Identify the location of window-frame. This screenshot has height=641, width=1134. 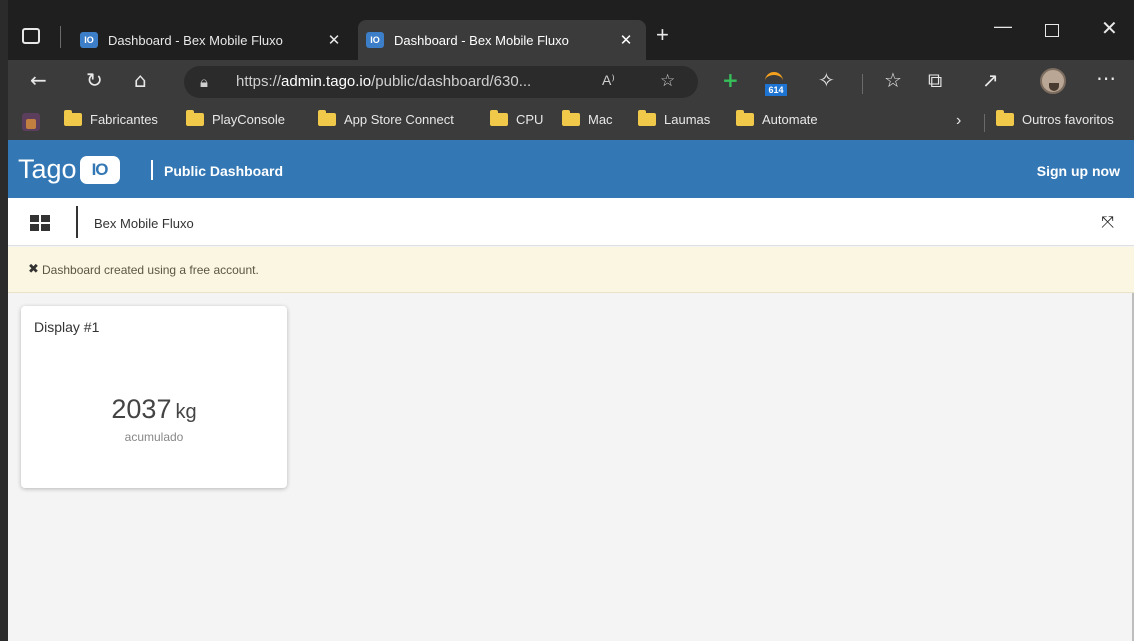
(4, 320).